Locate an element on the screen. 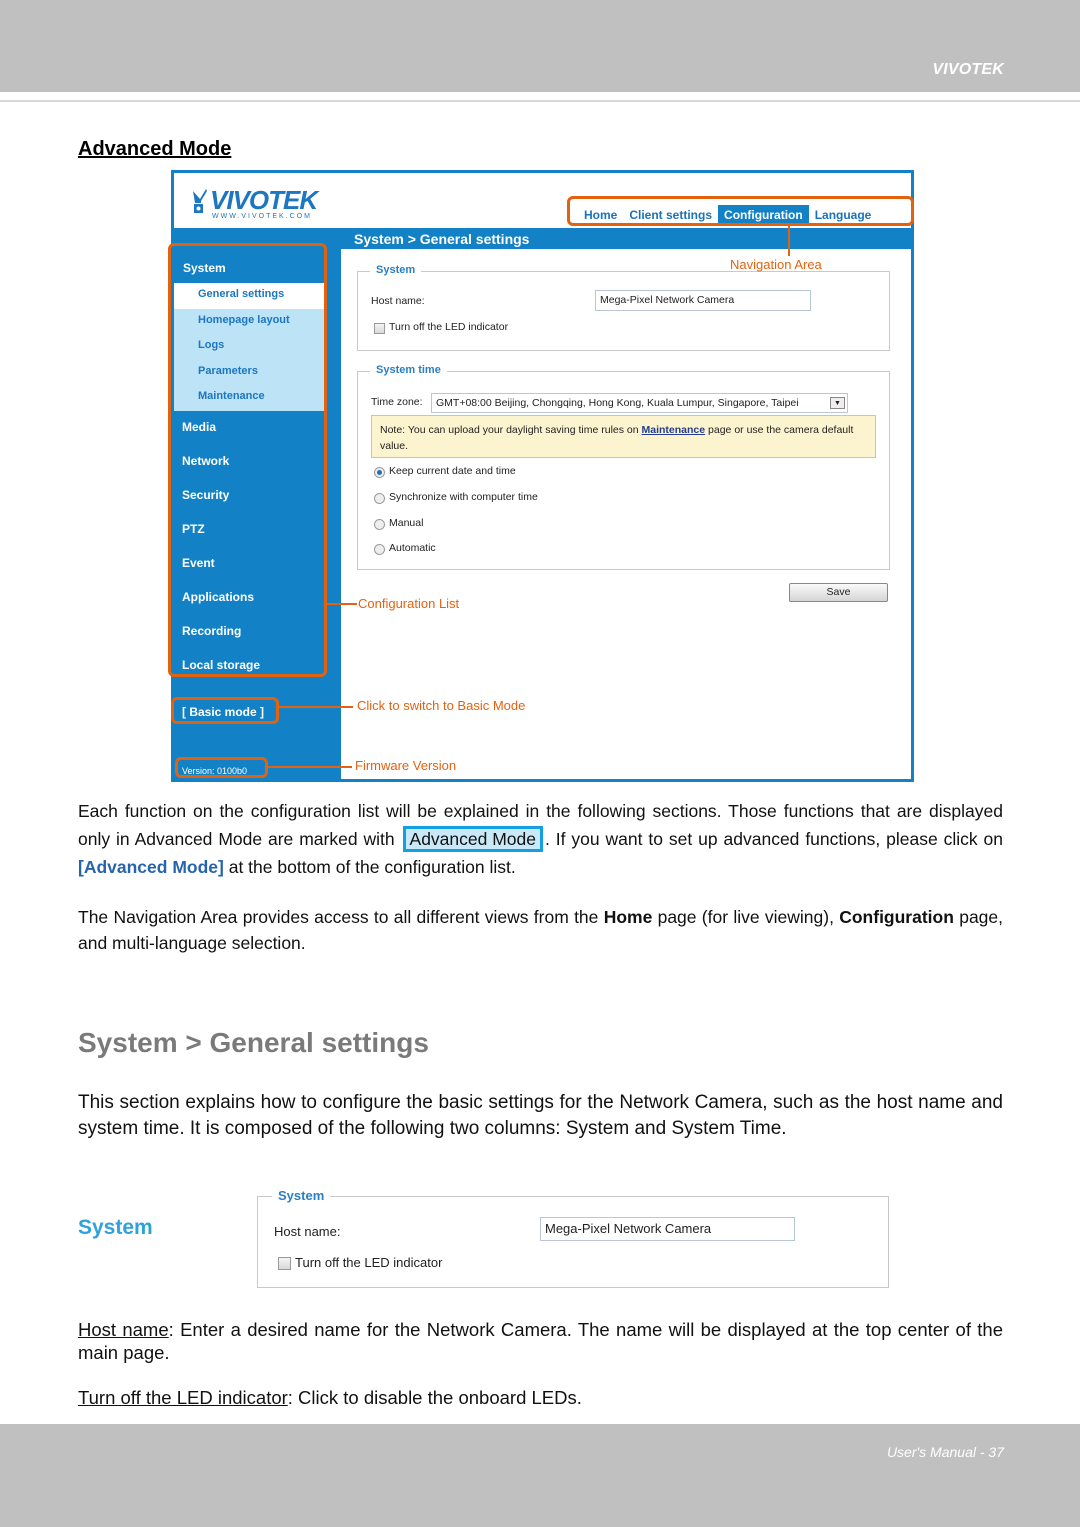 Image resolution: width=1080 pixels, height=1527 pixels. system-panel-led-checkbox is located at coordinates (284, 1263).